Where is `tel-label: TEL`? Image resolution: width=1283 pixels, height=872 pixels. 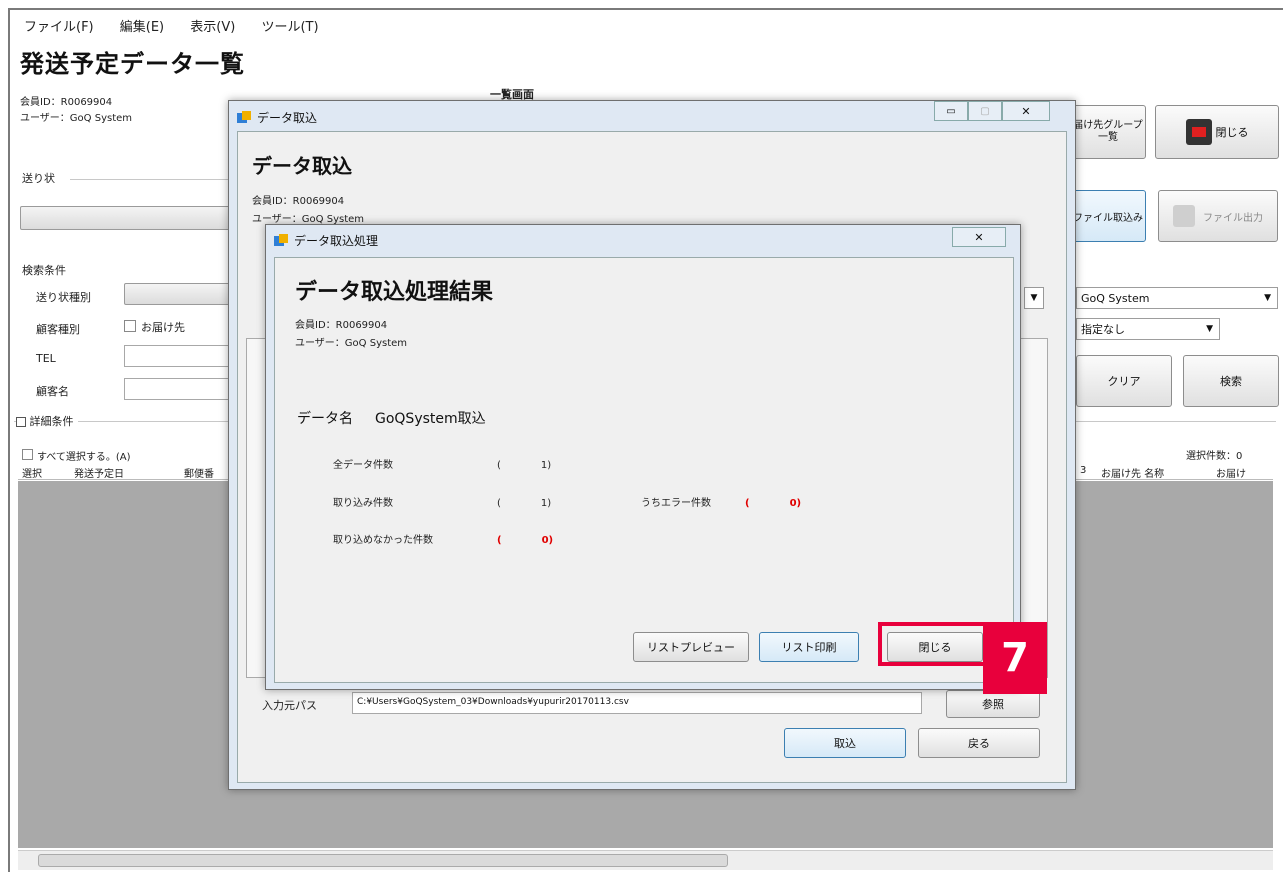 tel-label: TEL is located at coordinates (46, 358).